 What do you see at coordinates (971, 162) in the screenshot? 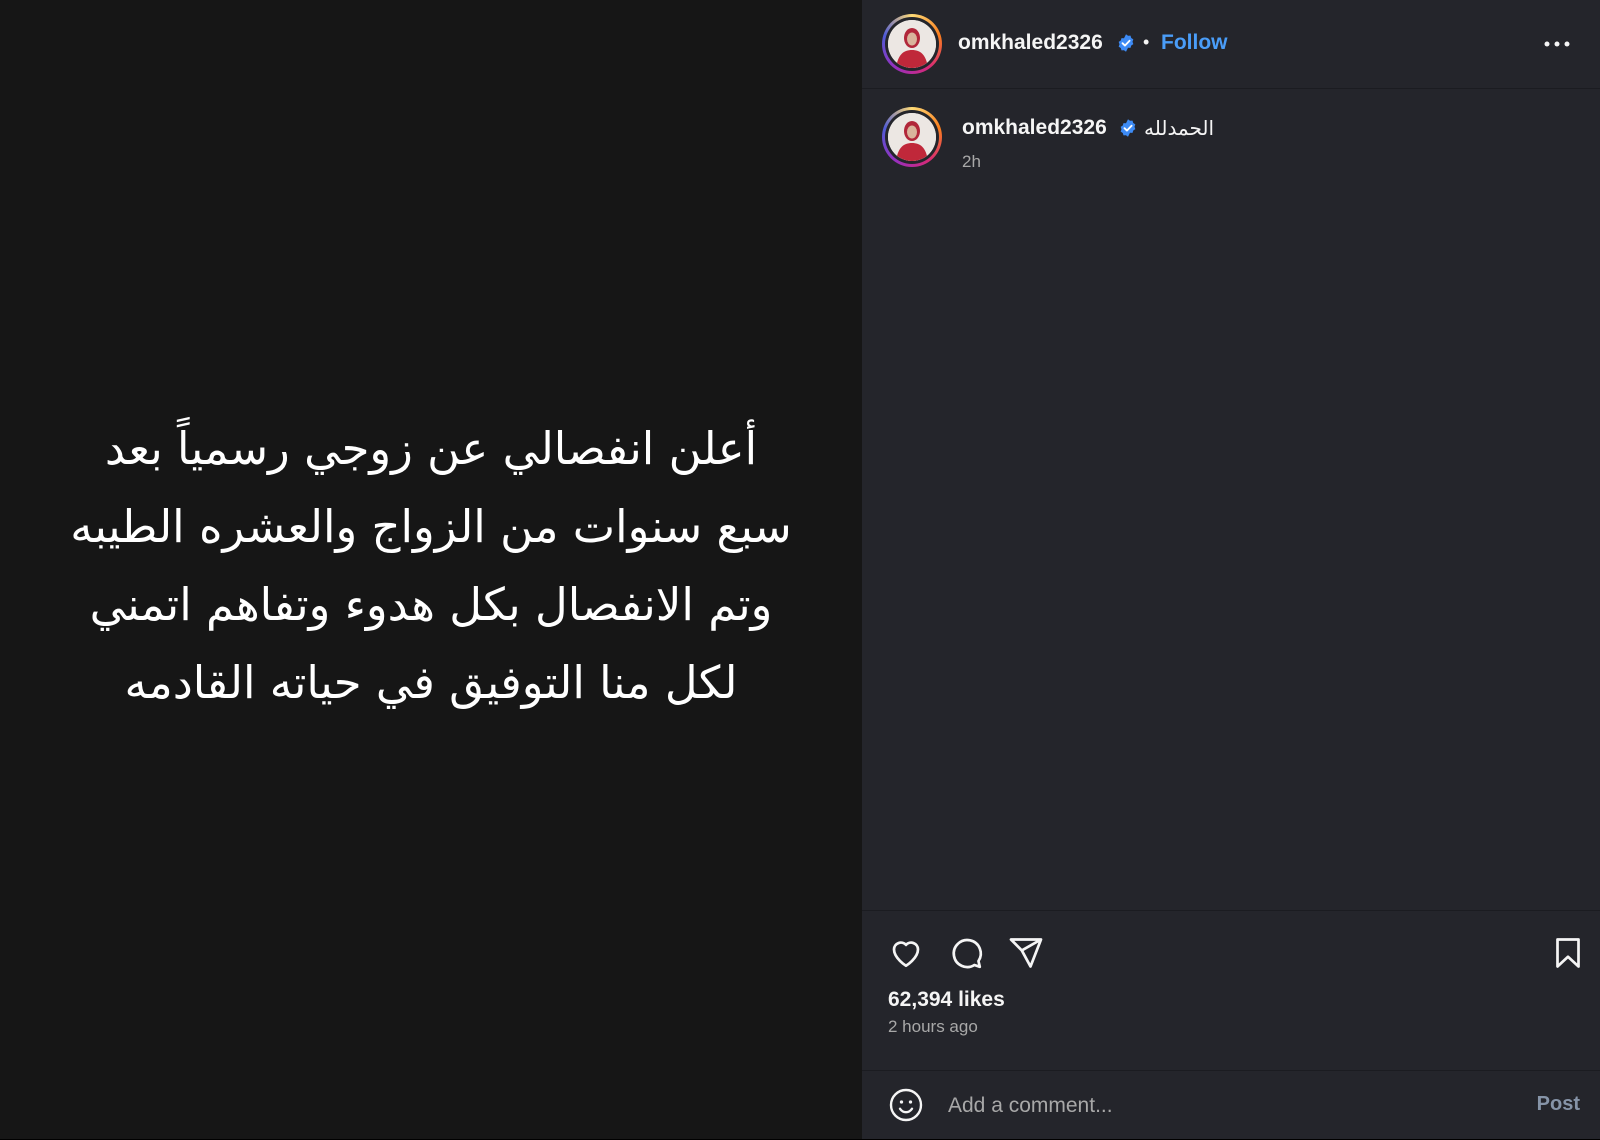
I see `caption-timestamp: 2h` at bounding box center [971, 162].